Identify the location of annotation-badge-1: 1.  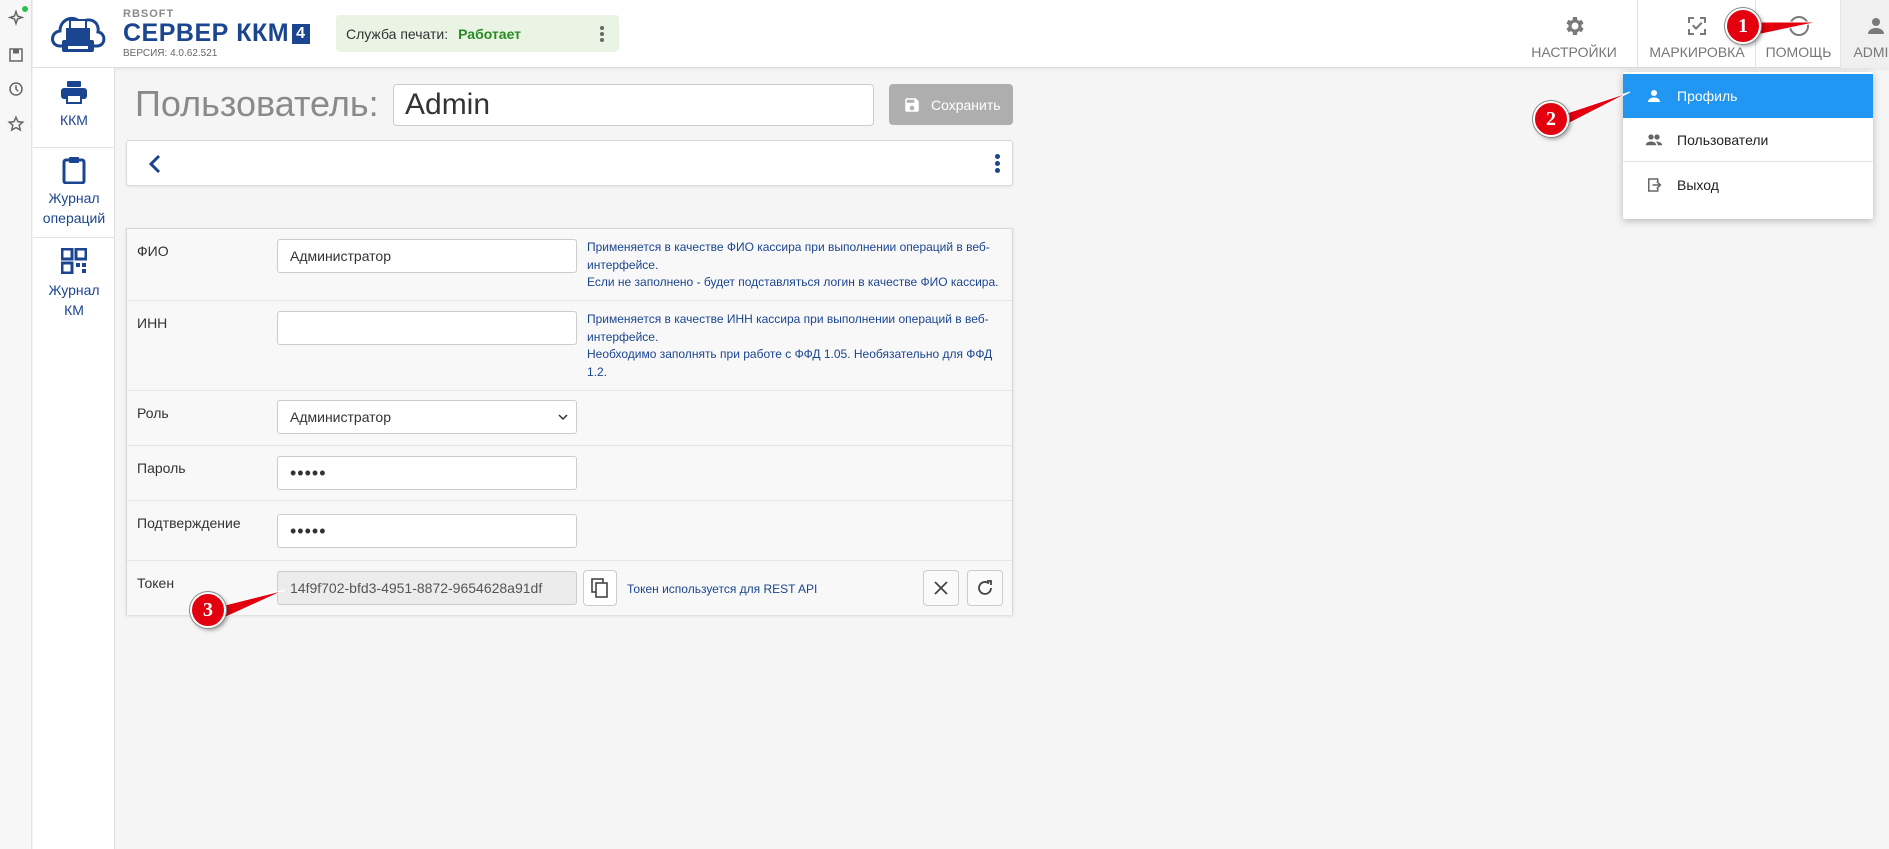
(1743, 26).